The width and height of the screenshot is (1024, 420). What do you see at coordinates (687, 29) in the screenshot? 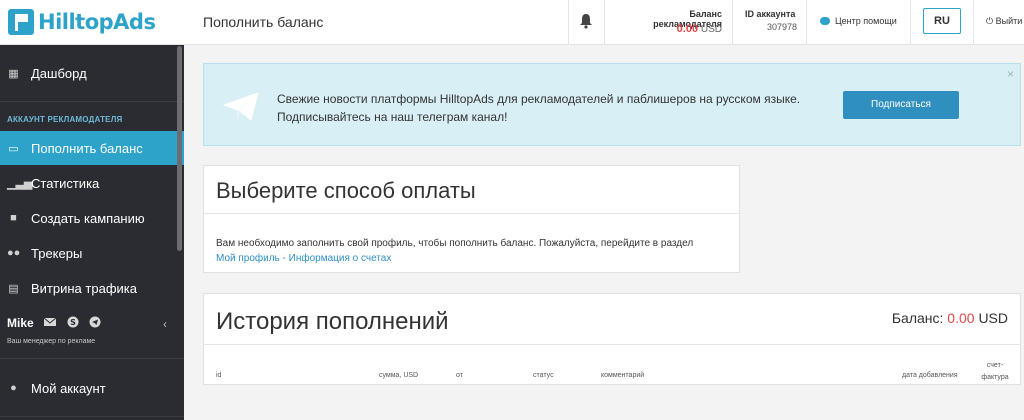
I see `balance-amount: 0.00` at bounding box center [687, 29].